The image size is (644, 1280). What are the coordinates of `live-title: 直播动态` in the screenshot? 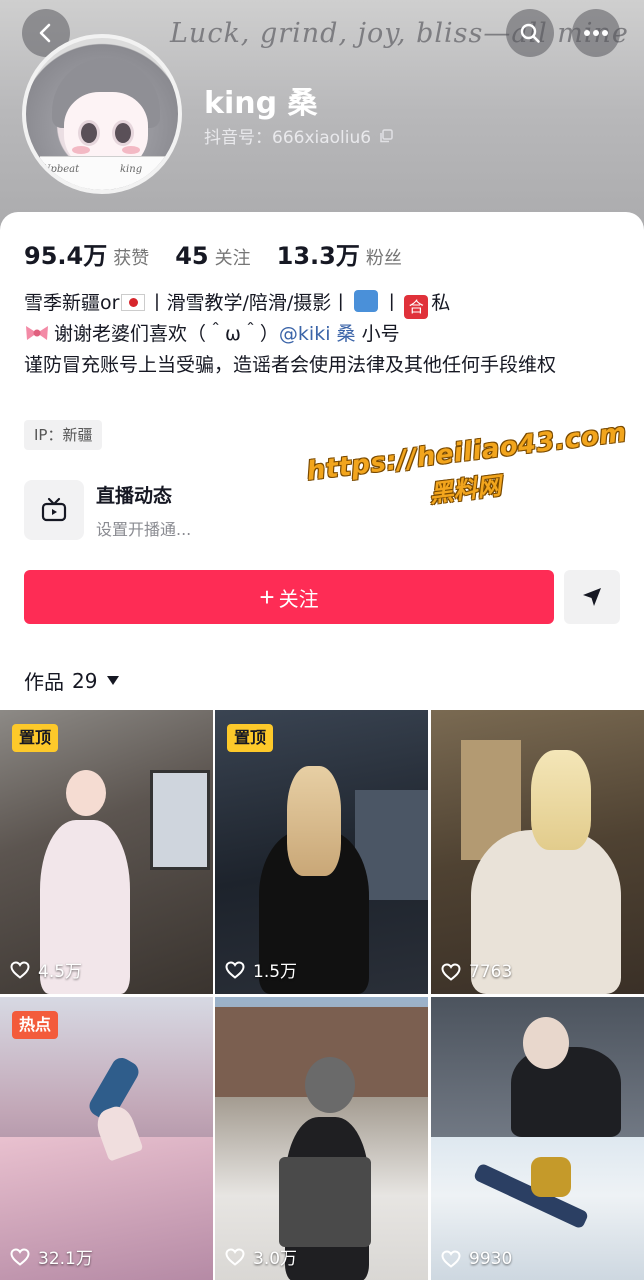 It's located at (134, 495).